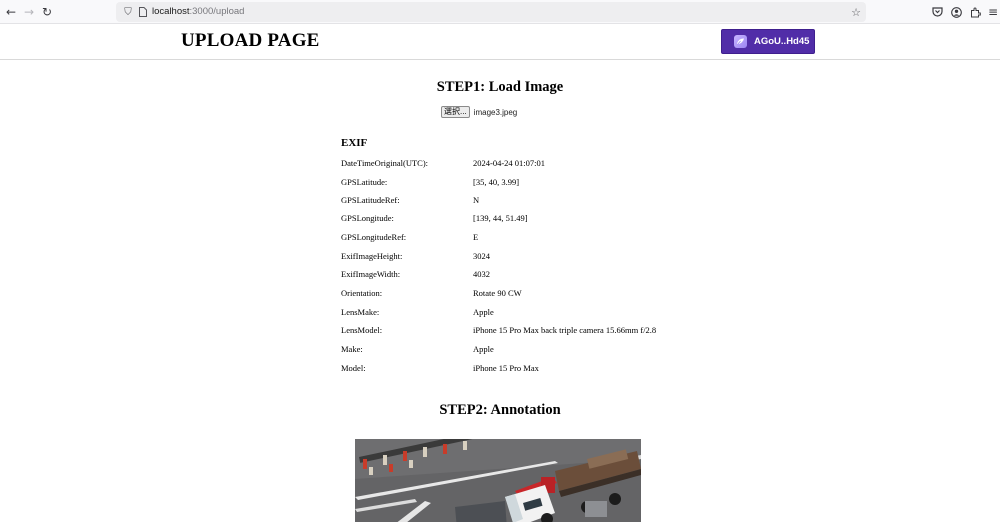 This screenshot has width=1000, height=522. Describe the element at coordinates (541, 218) in the screenshot. I see `exif-row: GPSLongitude: [139, 44, 51.49]` at that location.